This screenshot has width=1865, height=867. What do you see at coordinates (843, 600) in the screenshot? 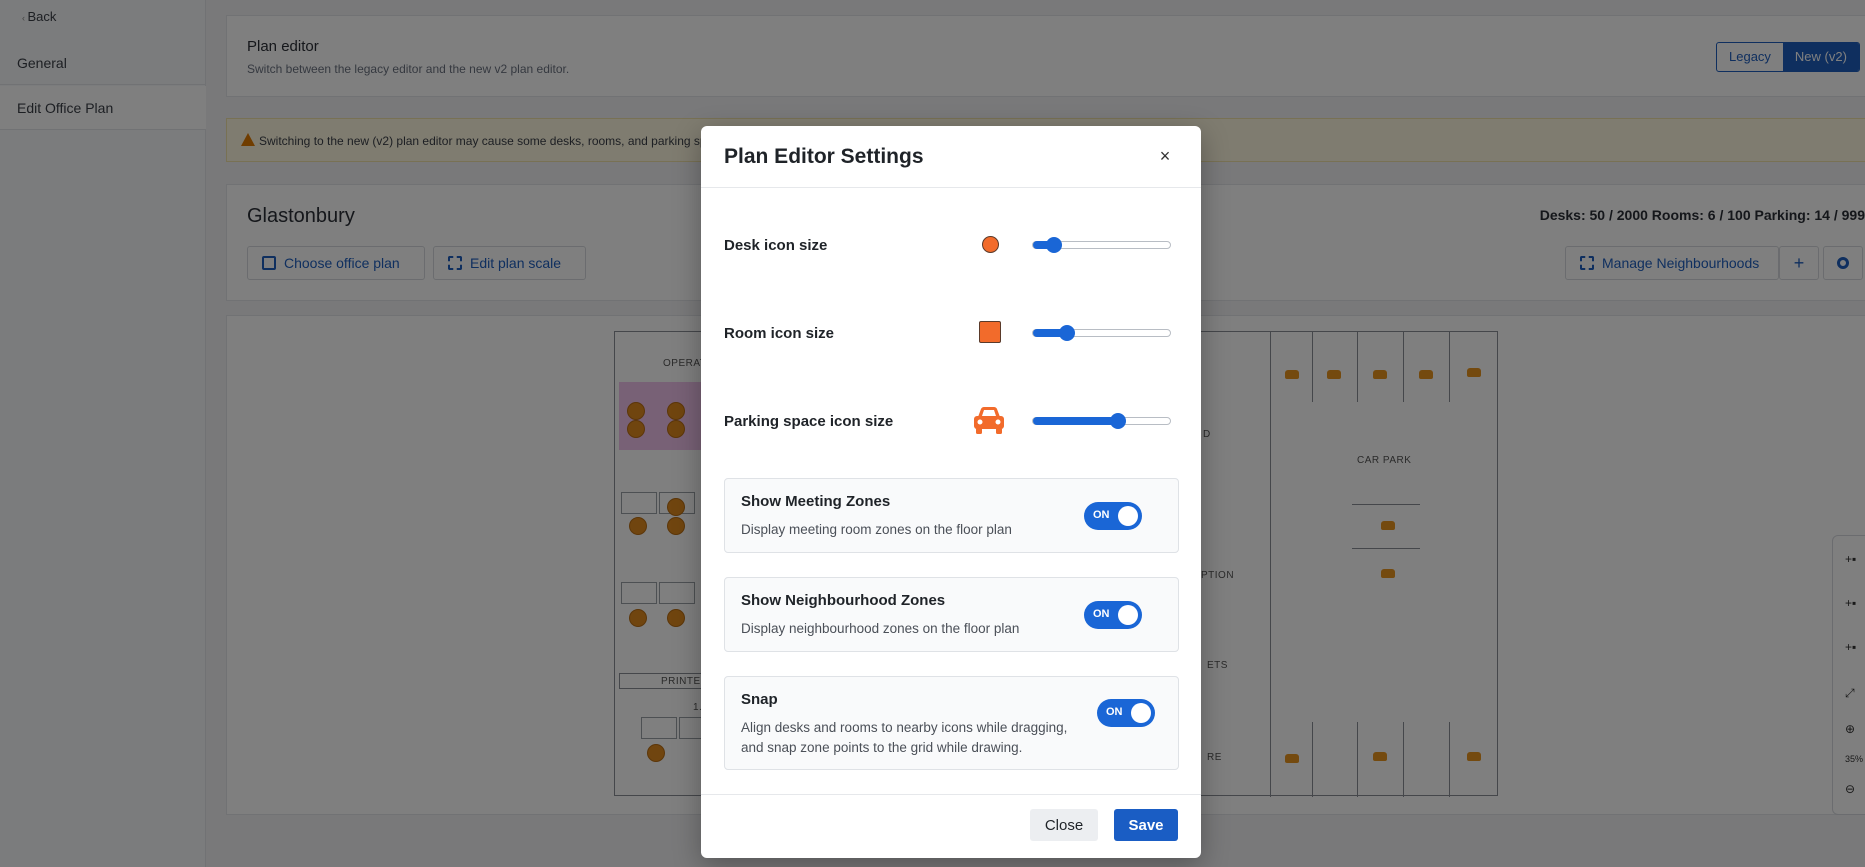
I see `neighbourhood-zones-title: Show Neighbourhood Zones` at bounding box center [843, 600].